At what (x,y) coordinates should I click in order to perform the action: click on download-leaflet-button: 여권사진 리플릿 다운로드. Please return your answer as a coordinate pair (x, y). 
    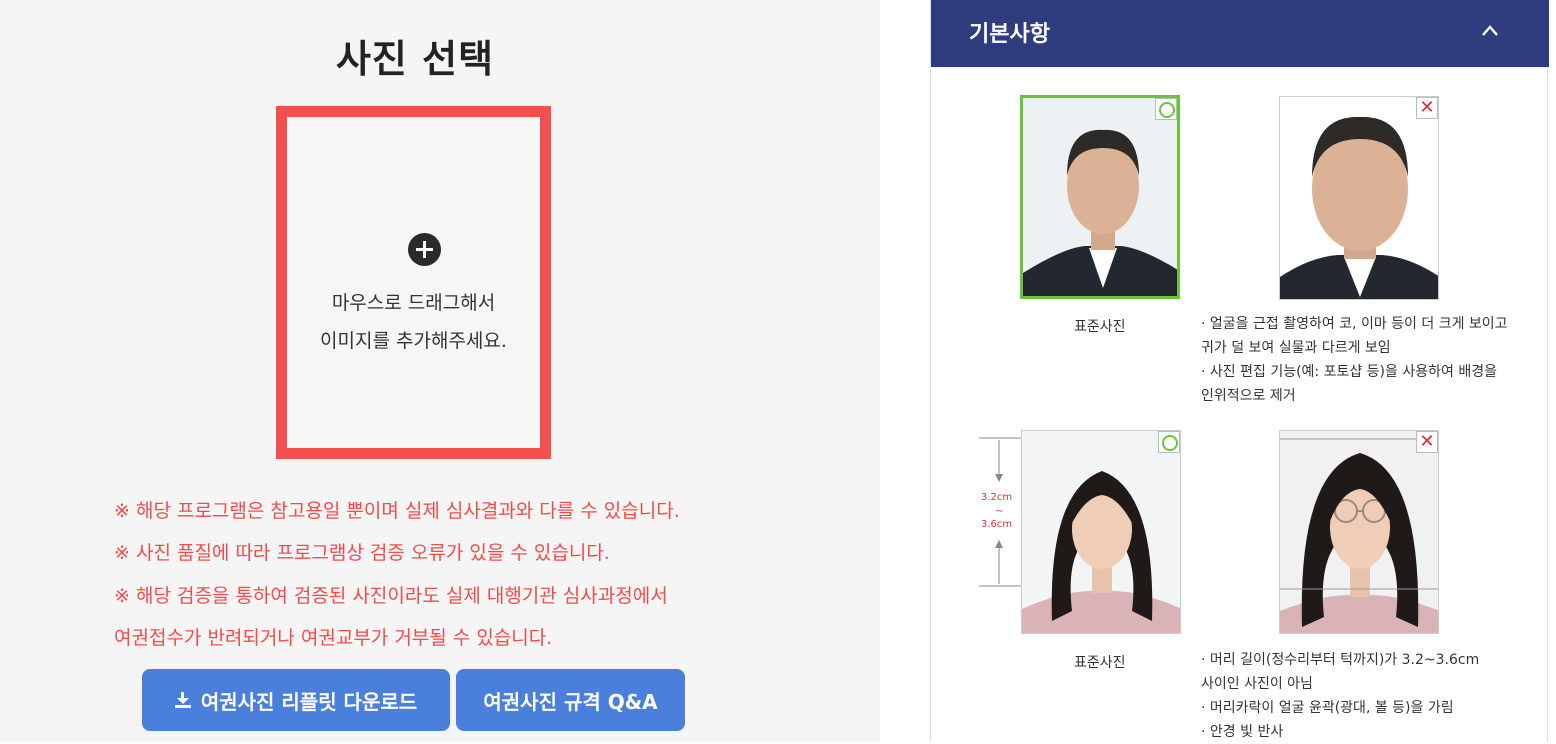
    Looking at the image, I should click on (296, 700).